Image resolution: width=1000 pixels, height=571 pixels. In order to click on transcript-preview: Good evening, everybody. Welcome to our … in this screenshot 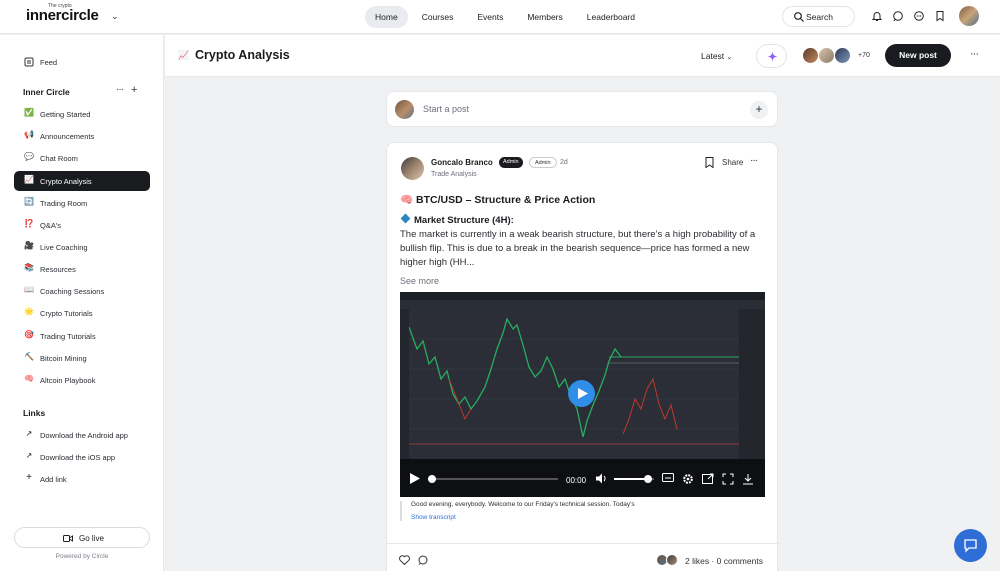, I will do `click(583, 511)`.